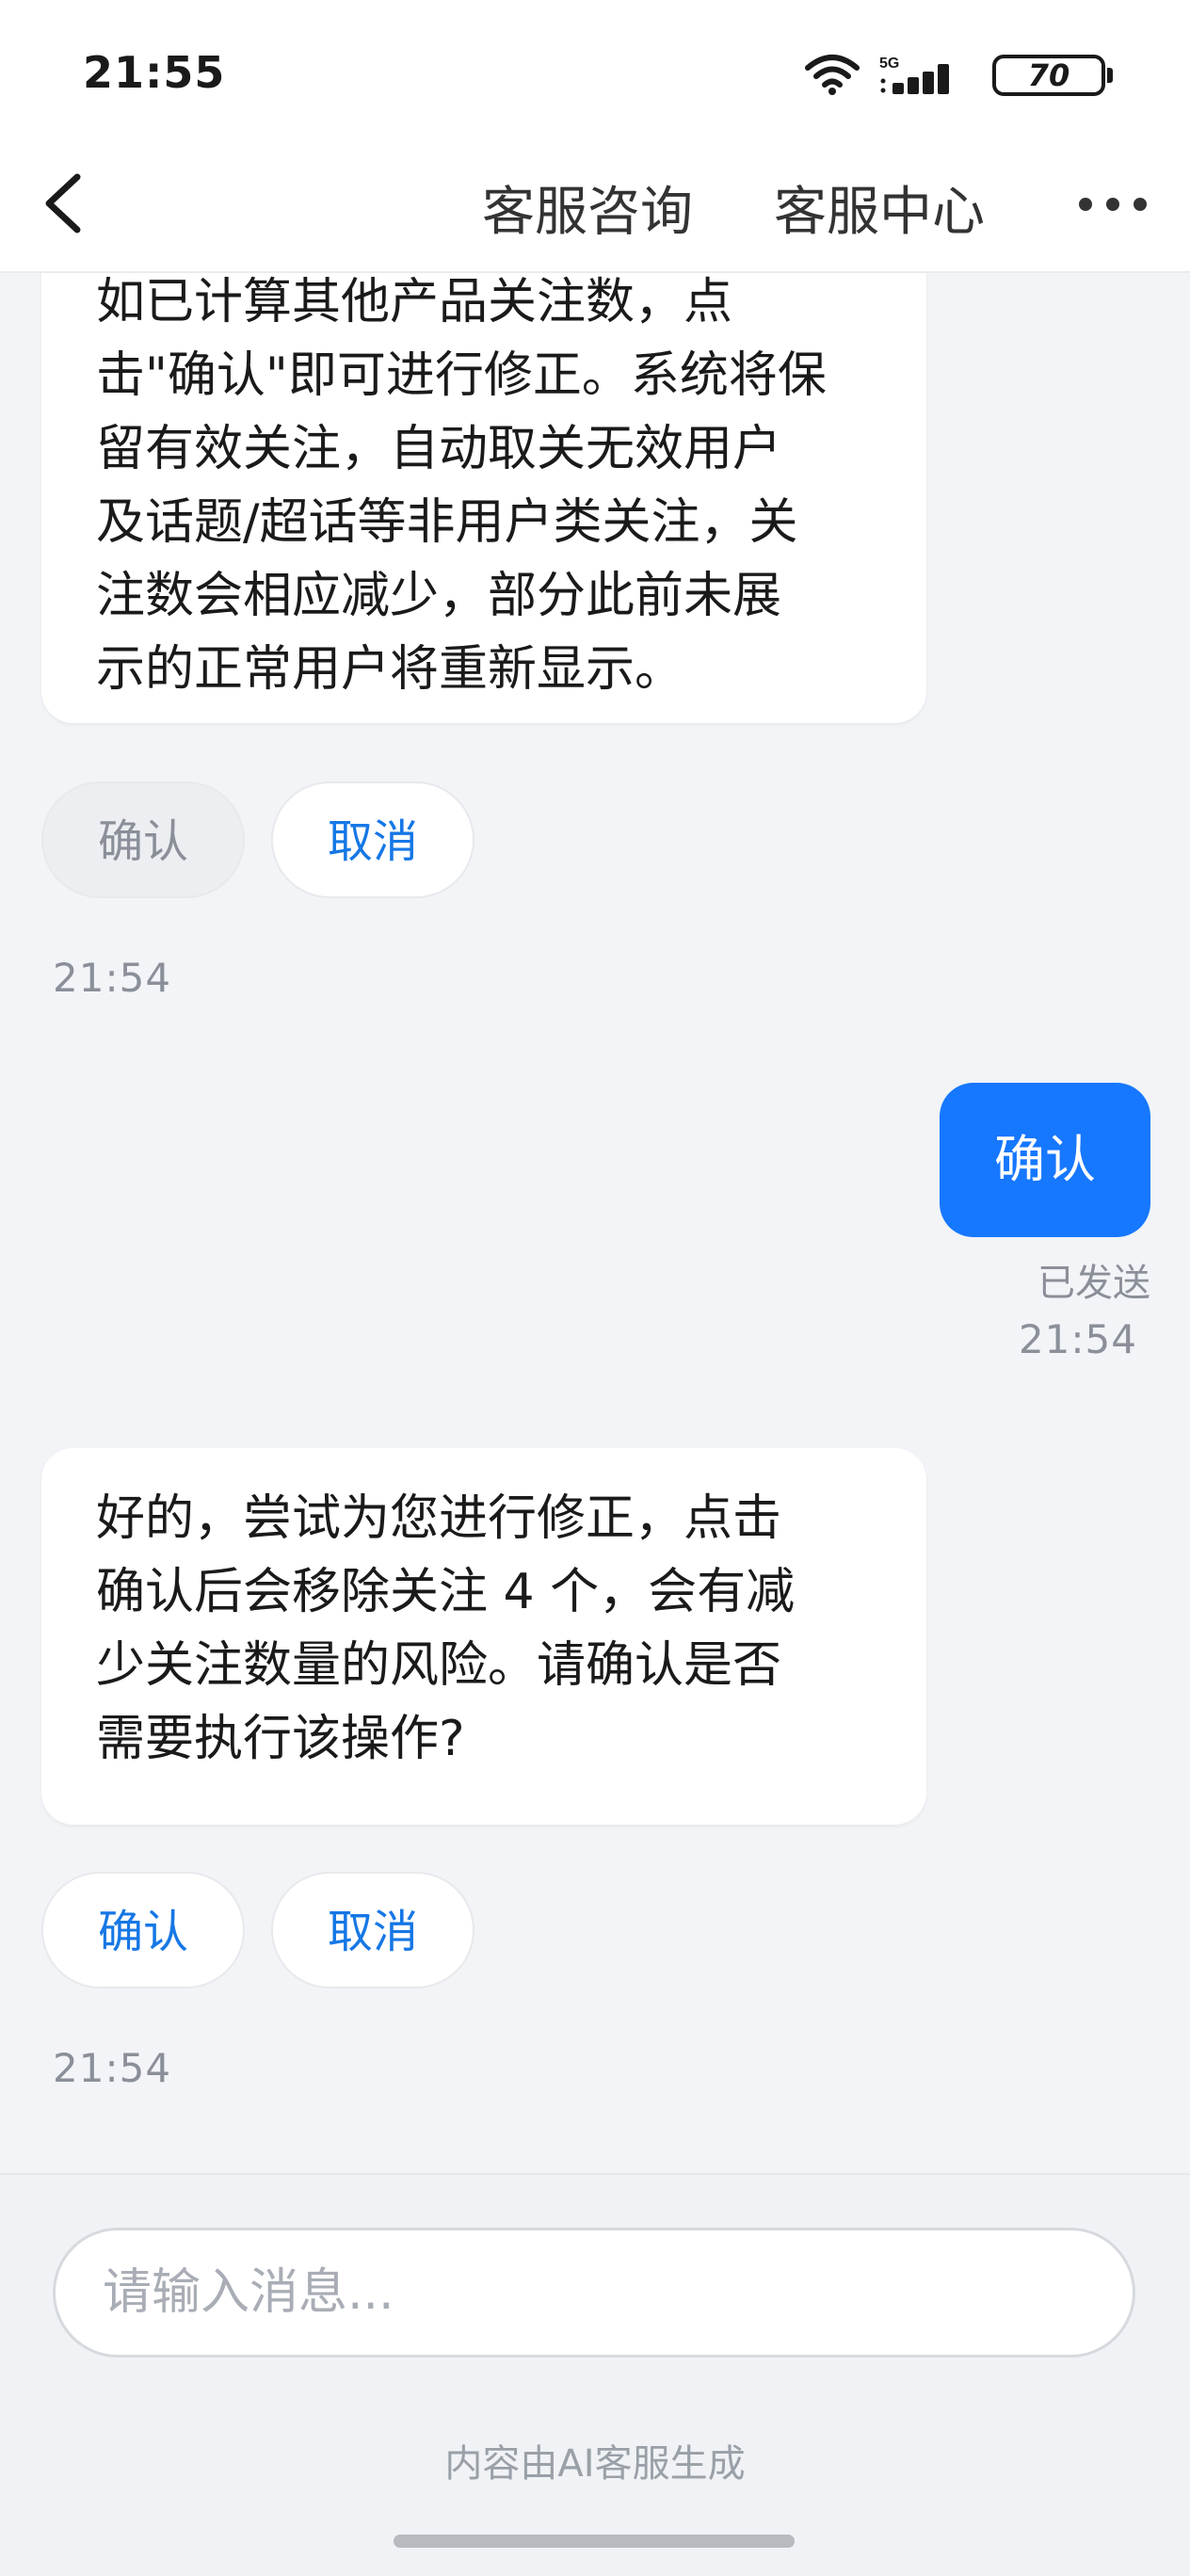  I want to click on message-line: 少关注数量的风险。请确认是否, so click(439, 1665).